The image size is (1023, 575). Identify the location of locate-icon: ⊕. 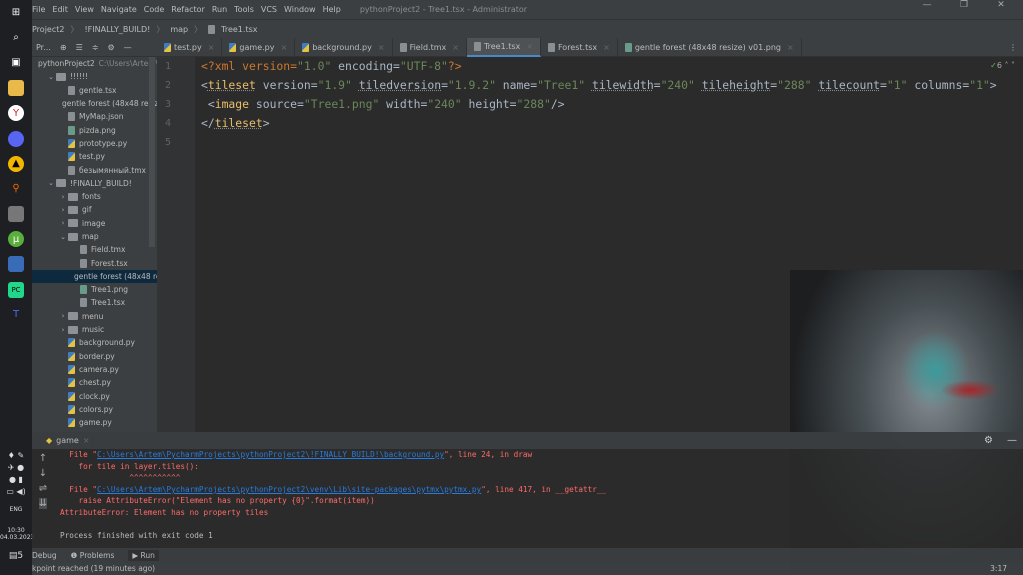
(63, 47).